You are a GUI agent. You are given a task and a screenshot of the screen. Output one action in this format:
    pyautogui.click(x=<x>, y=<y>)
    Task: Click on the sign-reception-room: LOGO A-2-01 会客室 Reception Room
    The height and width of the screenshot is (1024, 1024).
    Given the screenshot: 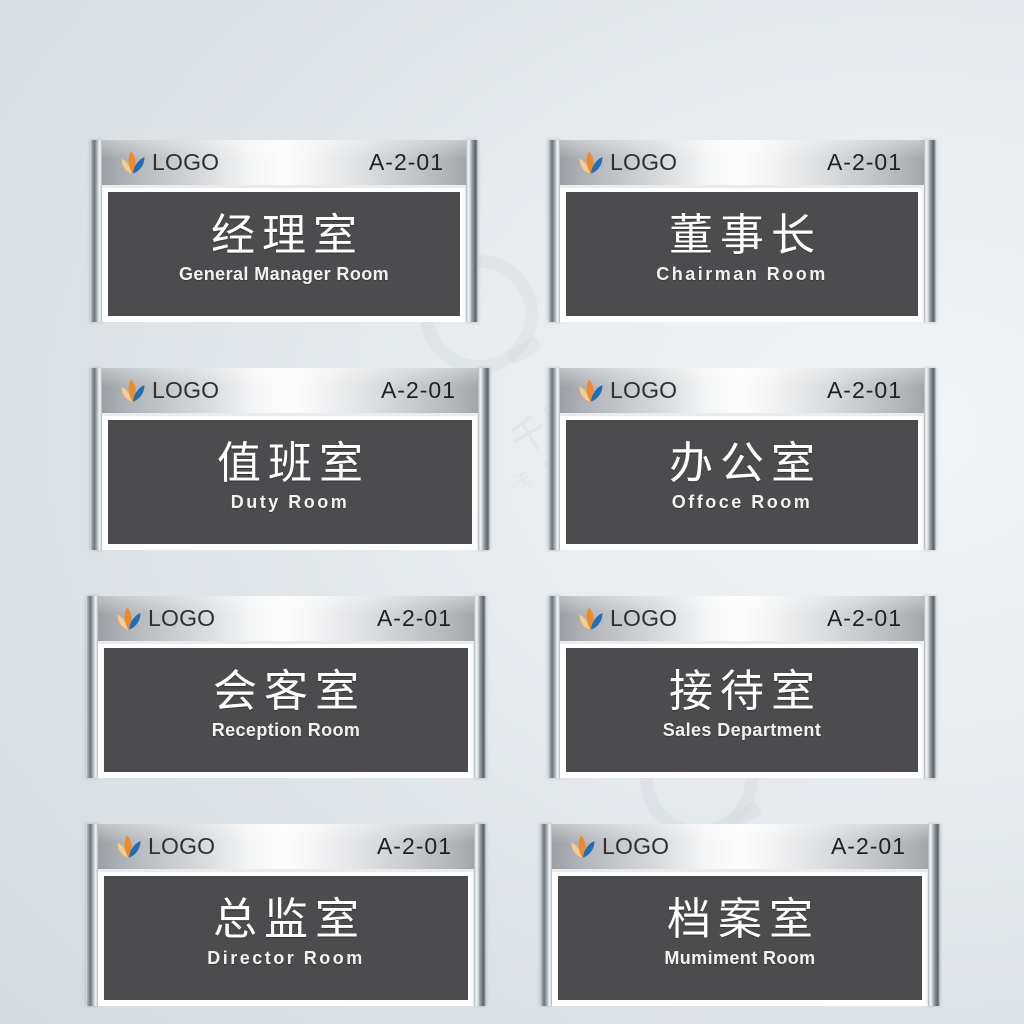 What is the action you would take?
    pyautogui.click(x=286, y=687)
    